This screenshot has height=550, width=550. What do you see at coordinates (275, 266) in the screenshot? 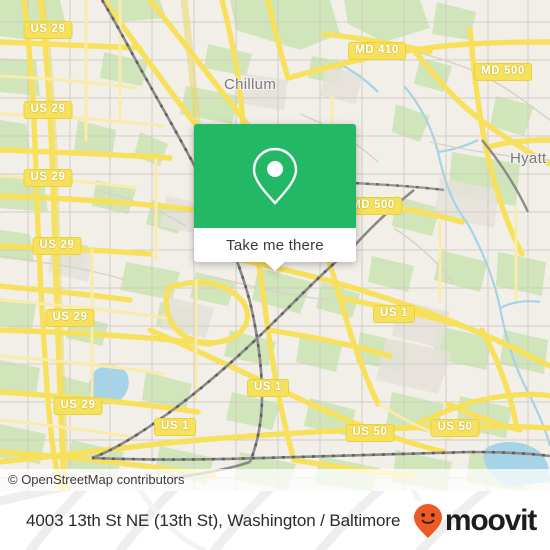
I see `popup-pointer` at bounding box center [275, 266].